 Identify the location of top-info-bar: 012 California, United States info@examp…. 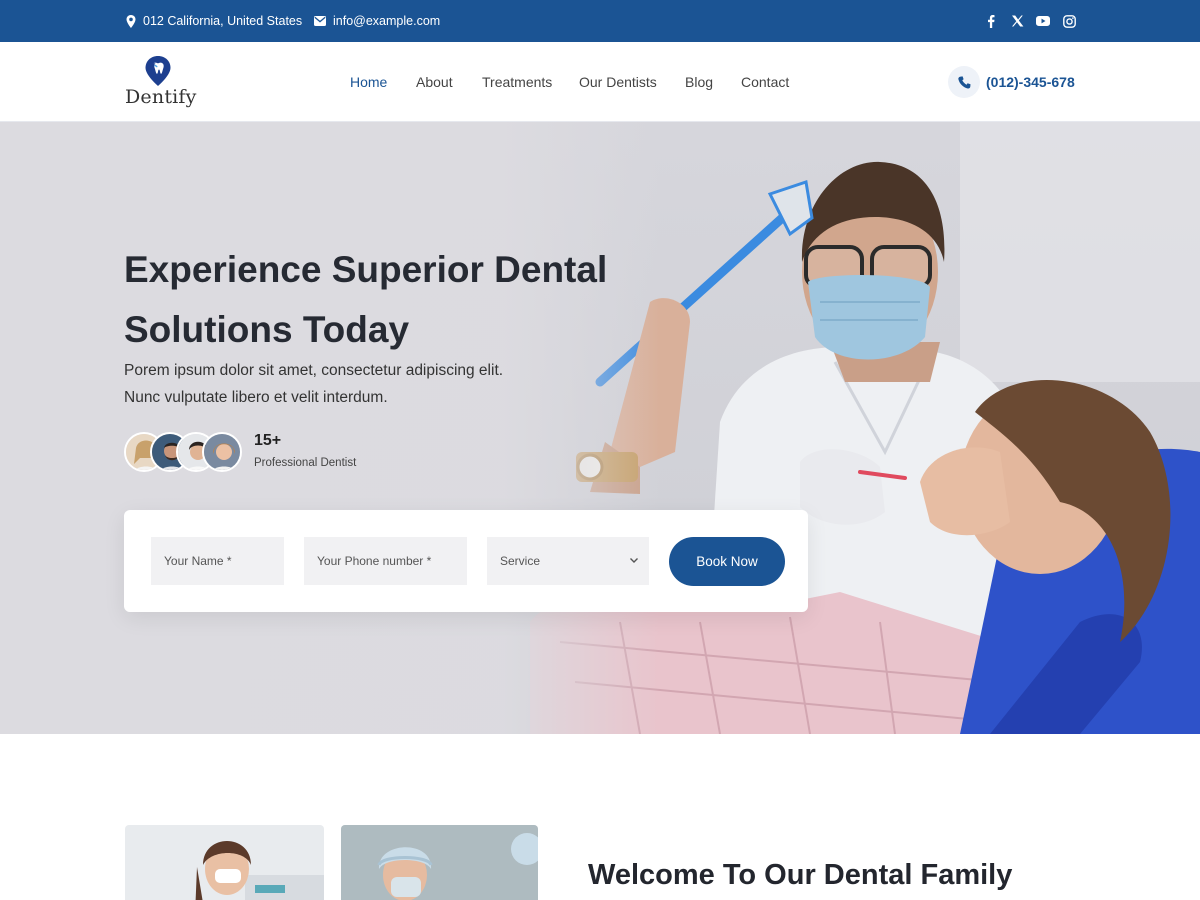
(600, 21).